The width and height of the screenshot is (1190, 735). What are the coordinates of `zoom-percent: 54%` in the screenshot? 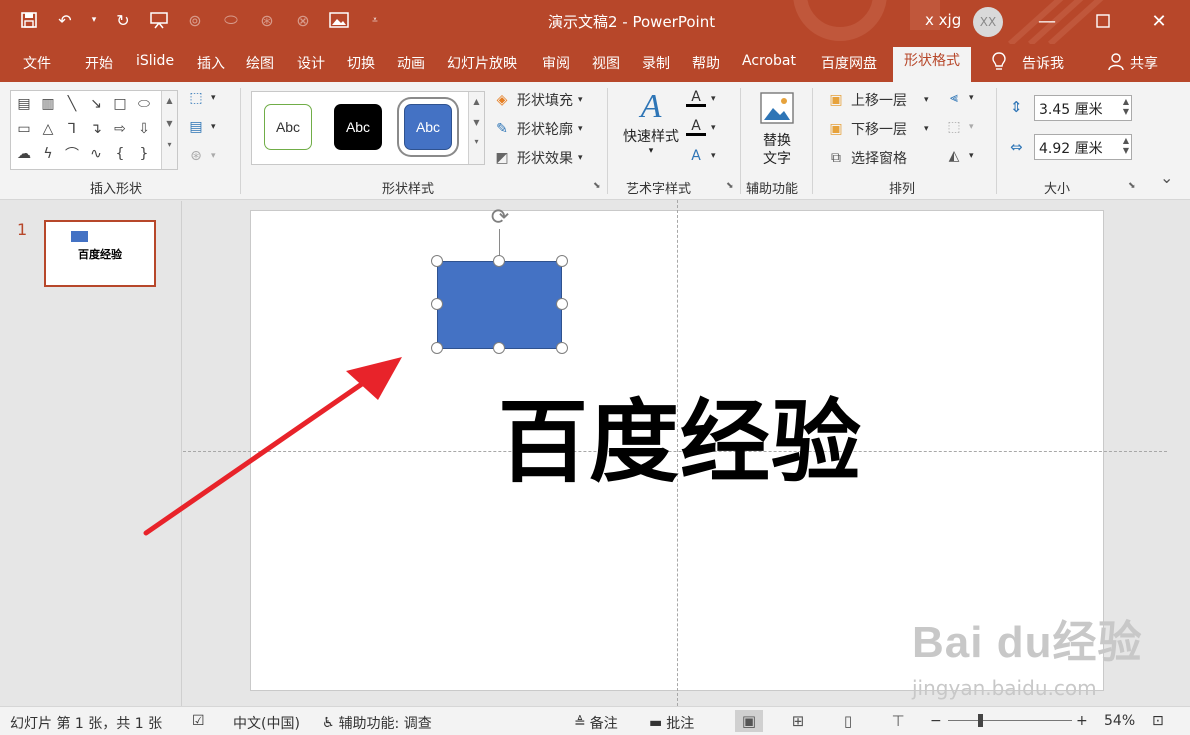 It's located at (1119, 721).